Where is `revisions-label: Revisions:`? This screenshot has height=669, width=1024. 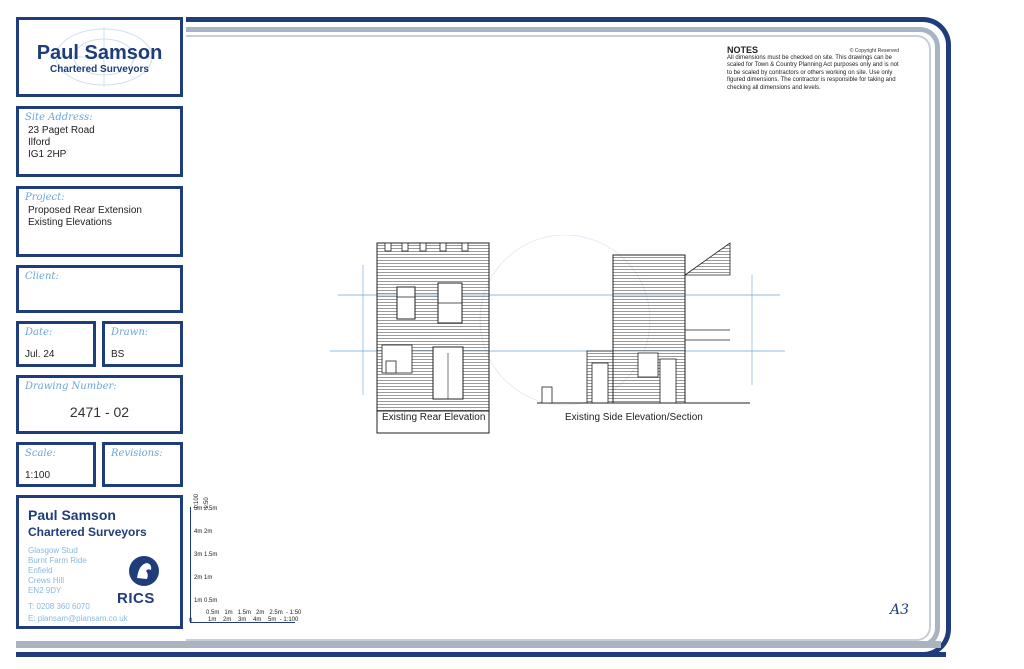
revisions-label: Revisions: is located at coordinates (137, 453).